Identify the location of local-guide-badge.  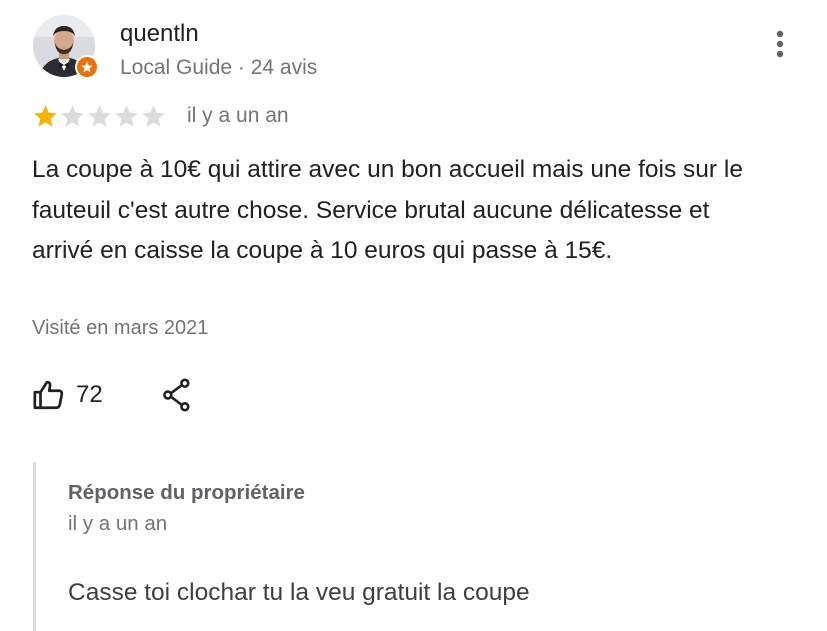
(87, 67).